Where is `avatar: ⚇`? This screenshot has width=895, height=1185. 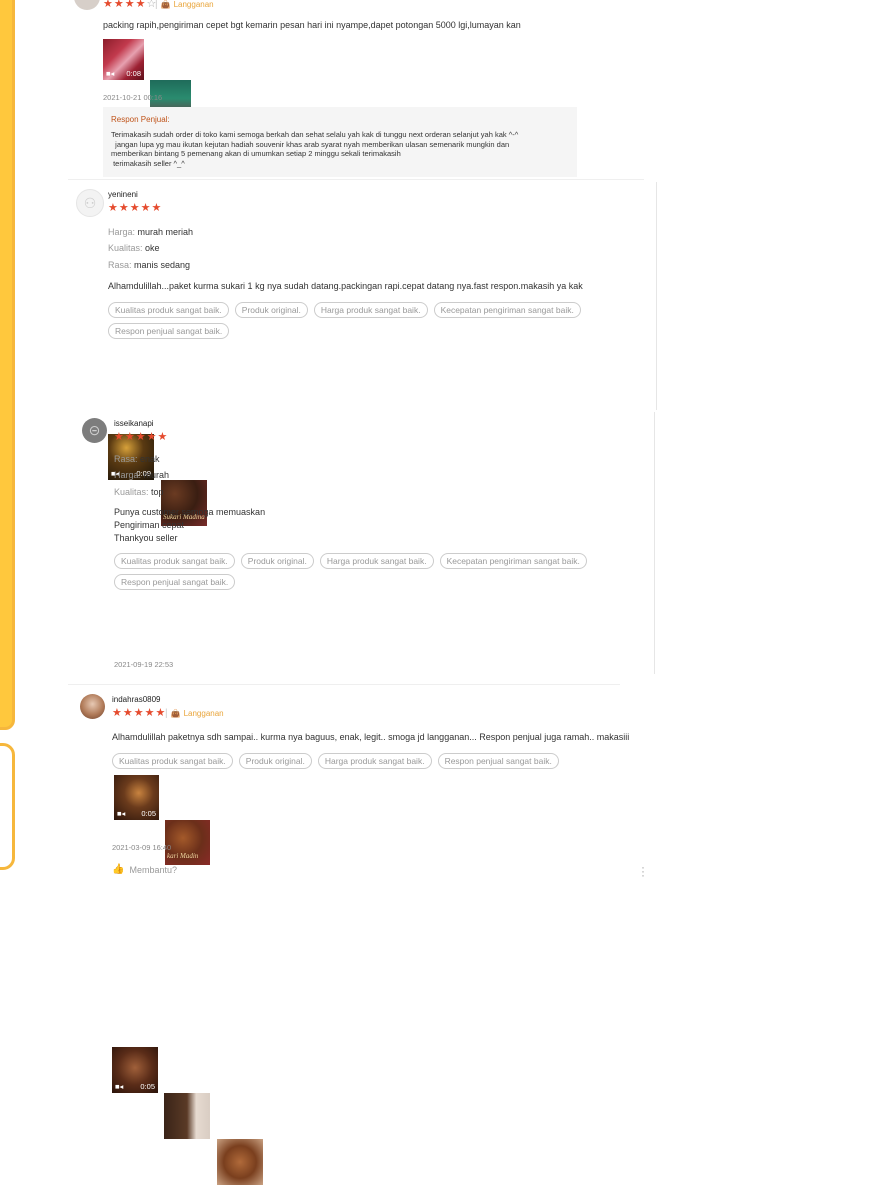 avatar: ⚇ is located at coordinates (90, 203).